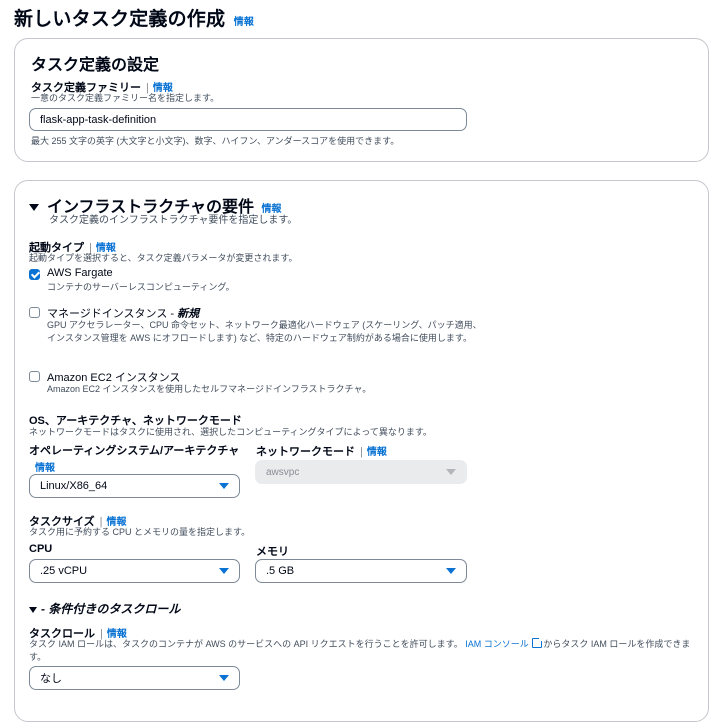 The height and width of the screenshot is (722, 725). What do you see at coordinates (140, 532) in the screenshot?
I see `task-size-description: タスク用に予約する CPU とメモリの量を指定します。` at bounding box center [140, 532].